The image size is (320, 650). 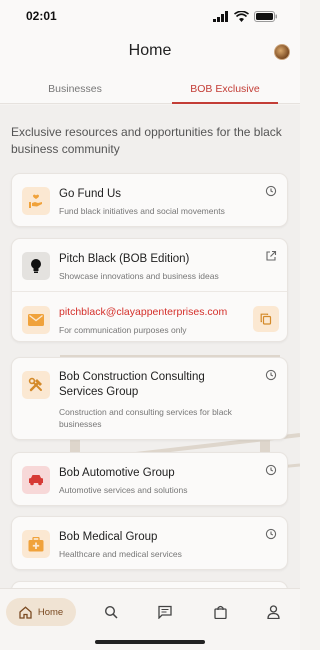 I want to click on nav-messages, so click(x=165, y=612).